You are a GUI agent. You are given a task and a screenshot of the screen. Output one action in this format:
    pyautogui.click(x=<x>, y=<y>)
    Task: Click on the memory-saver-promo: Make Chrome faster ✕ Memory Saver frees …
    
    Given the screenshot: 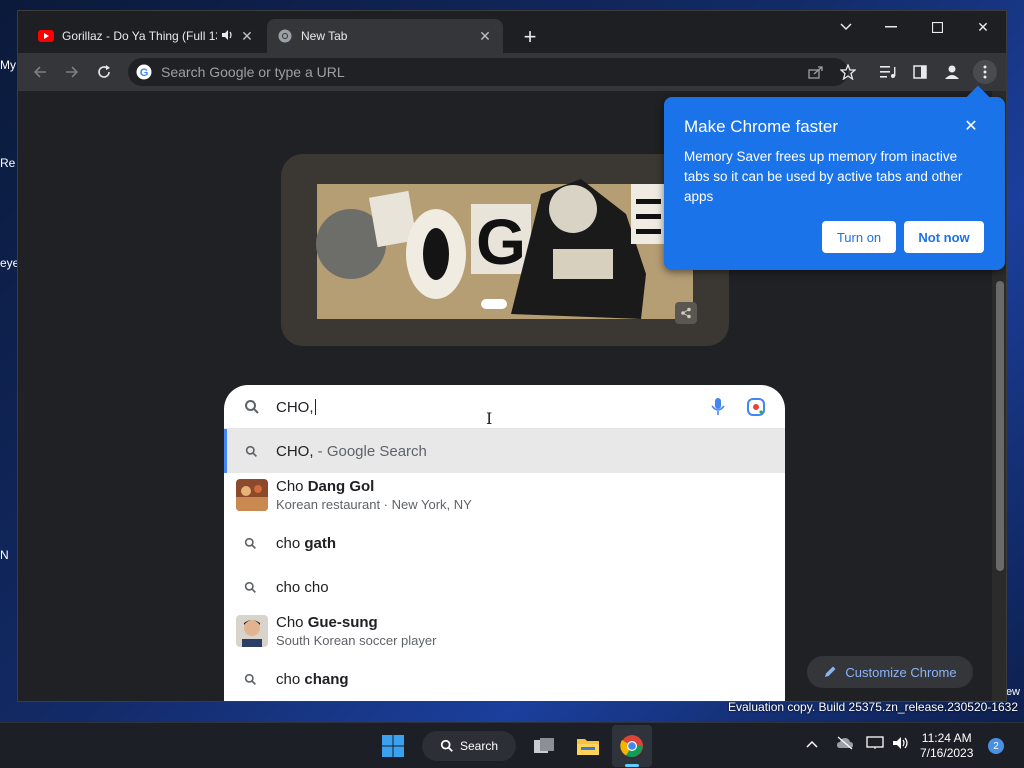 What is the action you would take?
    pyautogui.click(x=834, y=177)
    